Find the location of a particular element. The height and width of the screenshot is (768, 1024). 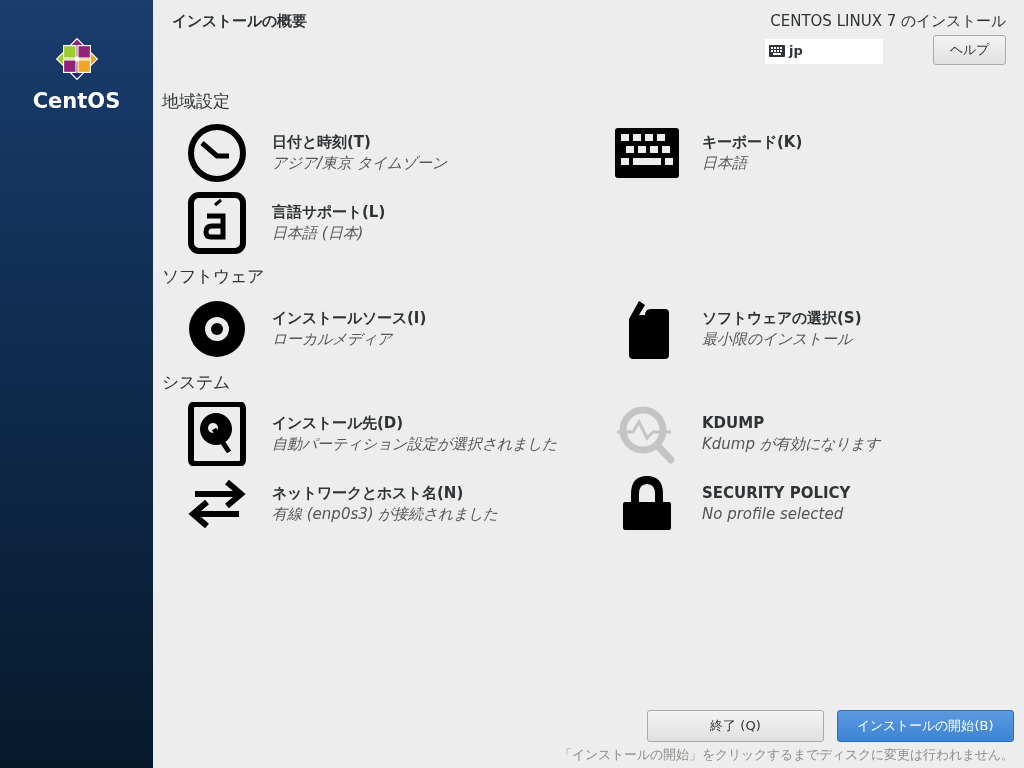

spoke-item: インストール先(D) 自動パーティション設定が選択されました is located at coordinates (400, 434).